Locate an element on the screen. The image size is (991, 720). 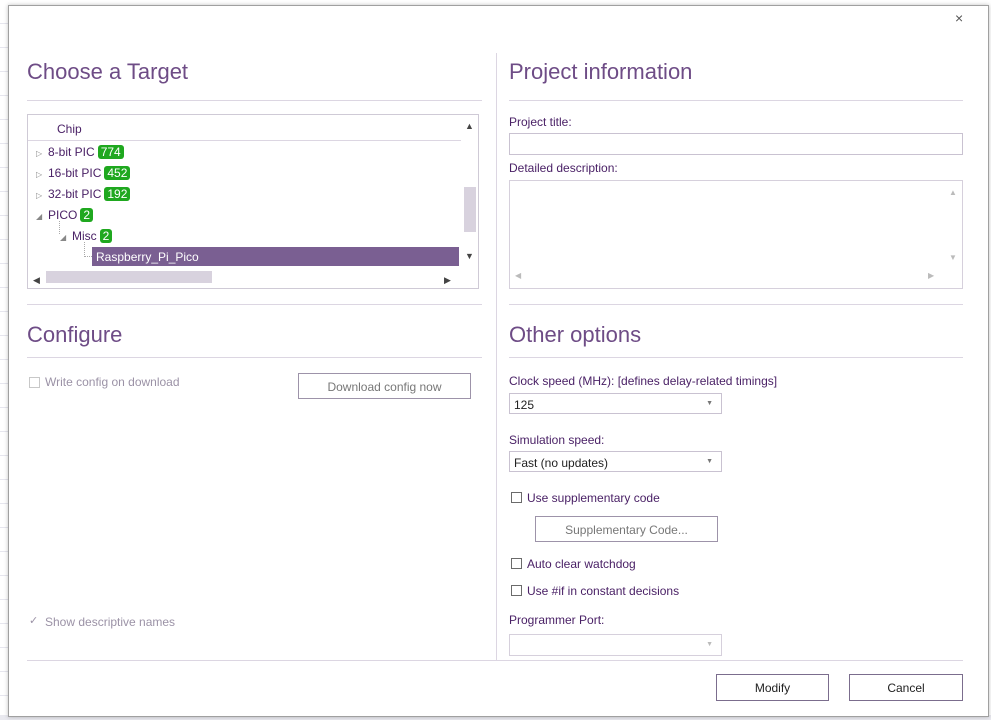
show-descriptive-checkmark-icon: ✓ is located at coordinates (33, 620).